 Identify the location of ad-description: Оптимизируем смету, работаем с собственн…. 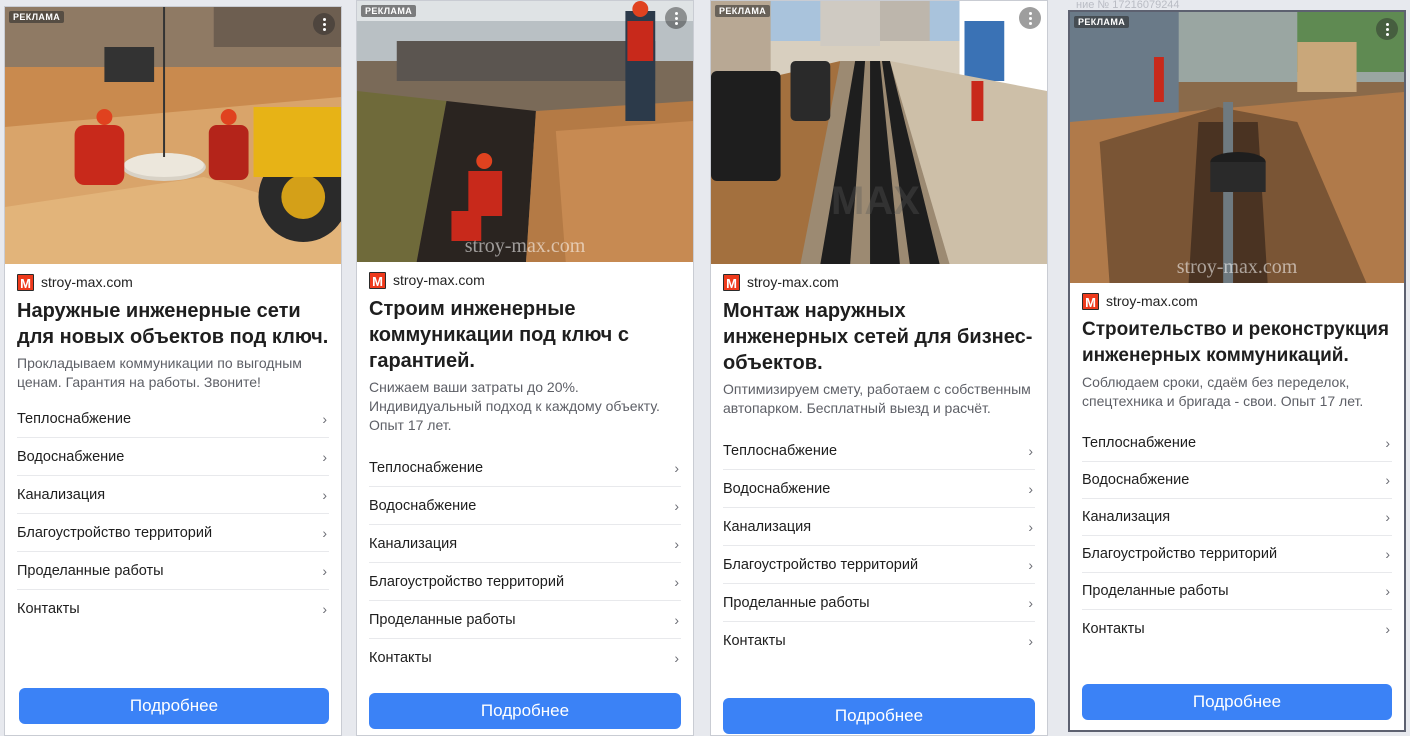
(877, 398).